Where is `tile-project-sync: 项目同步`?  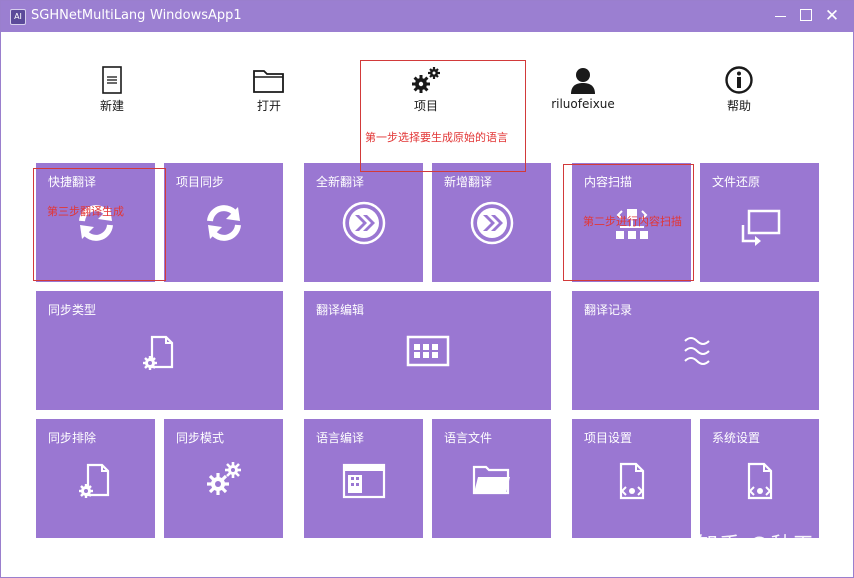 tile-project-sync: 项目同步 is located at coordinates (223, 222).